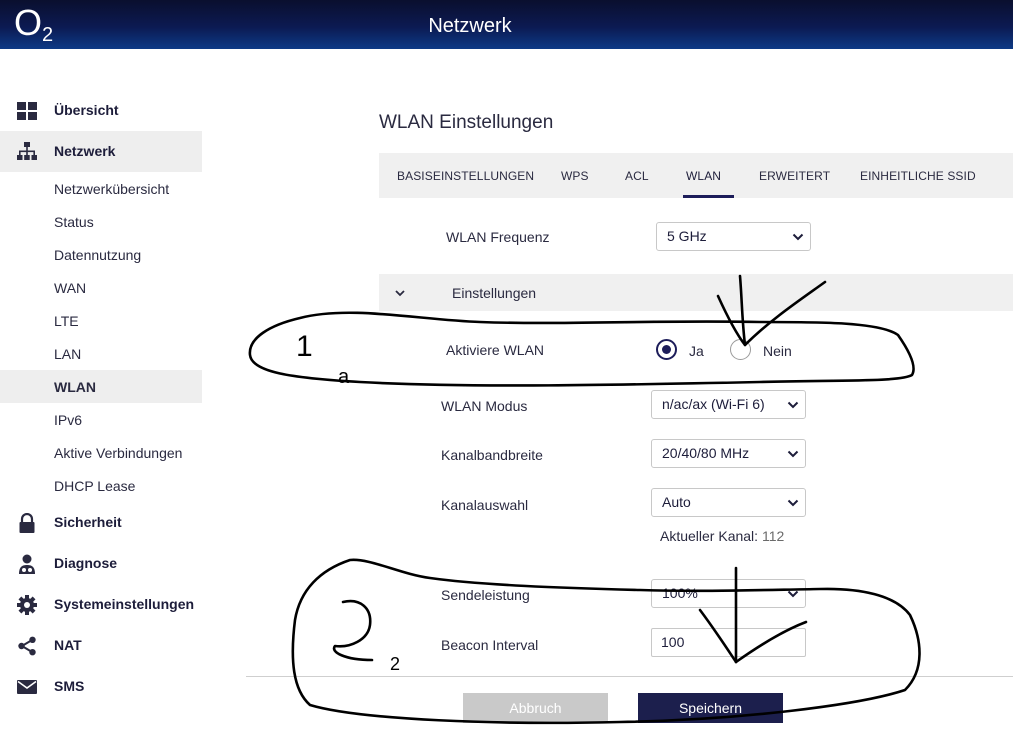  What do you see at coordinates (86, 110) in the screenshot?
I see `sidebar-item-label: Übersicht` at bounding box center [86, 110].